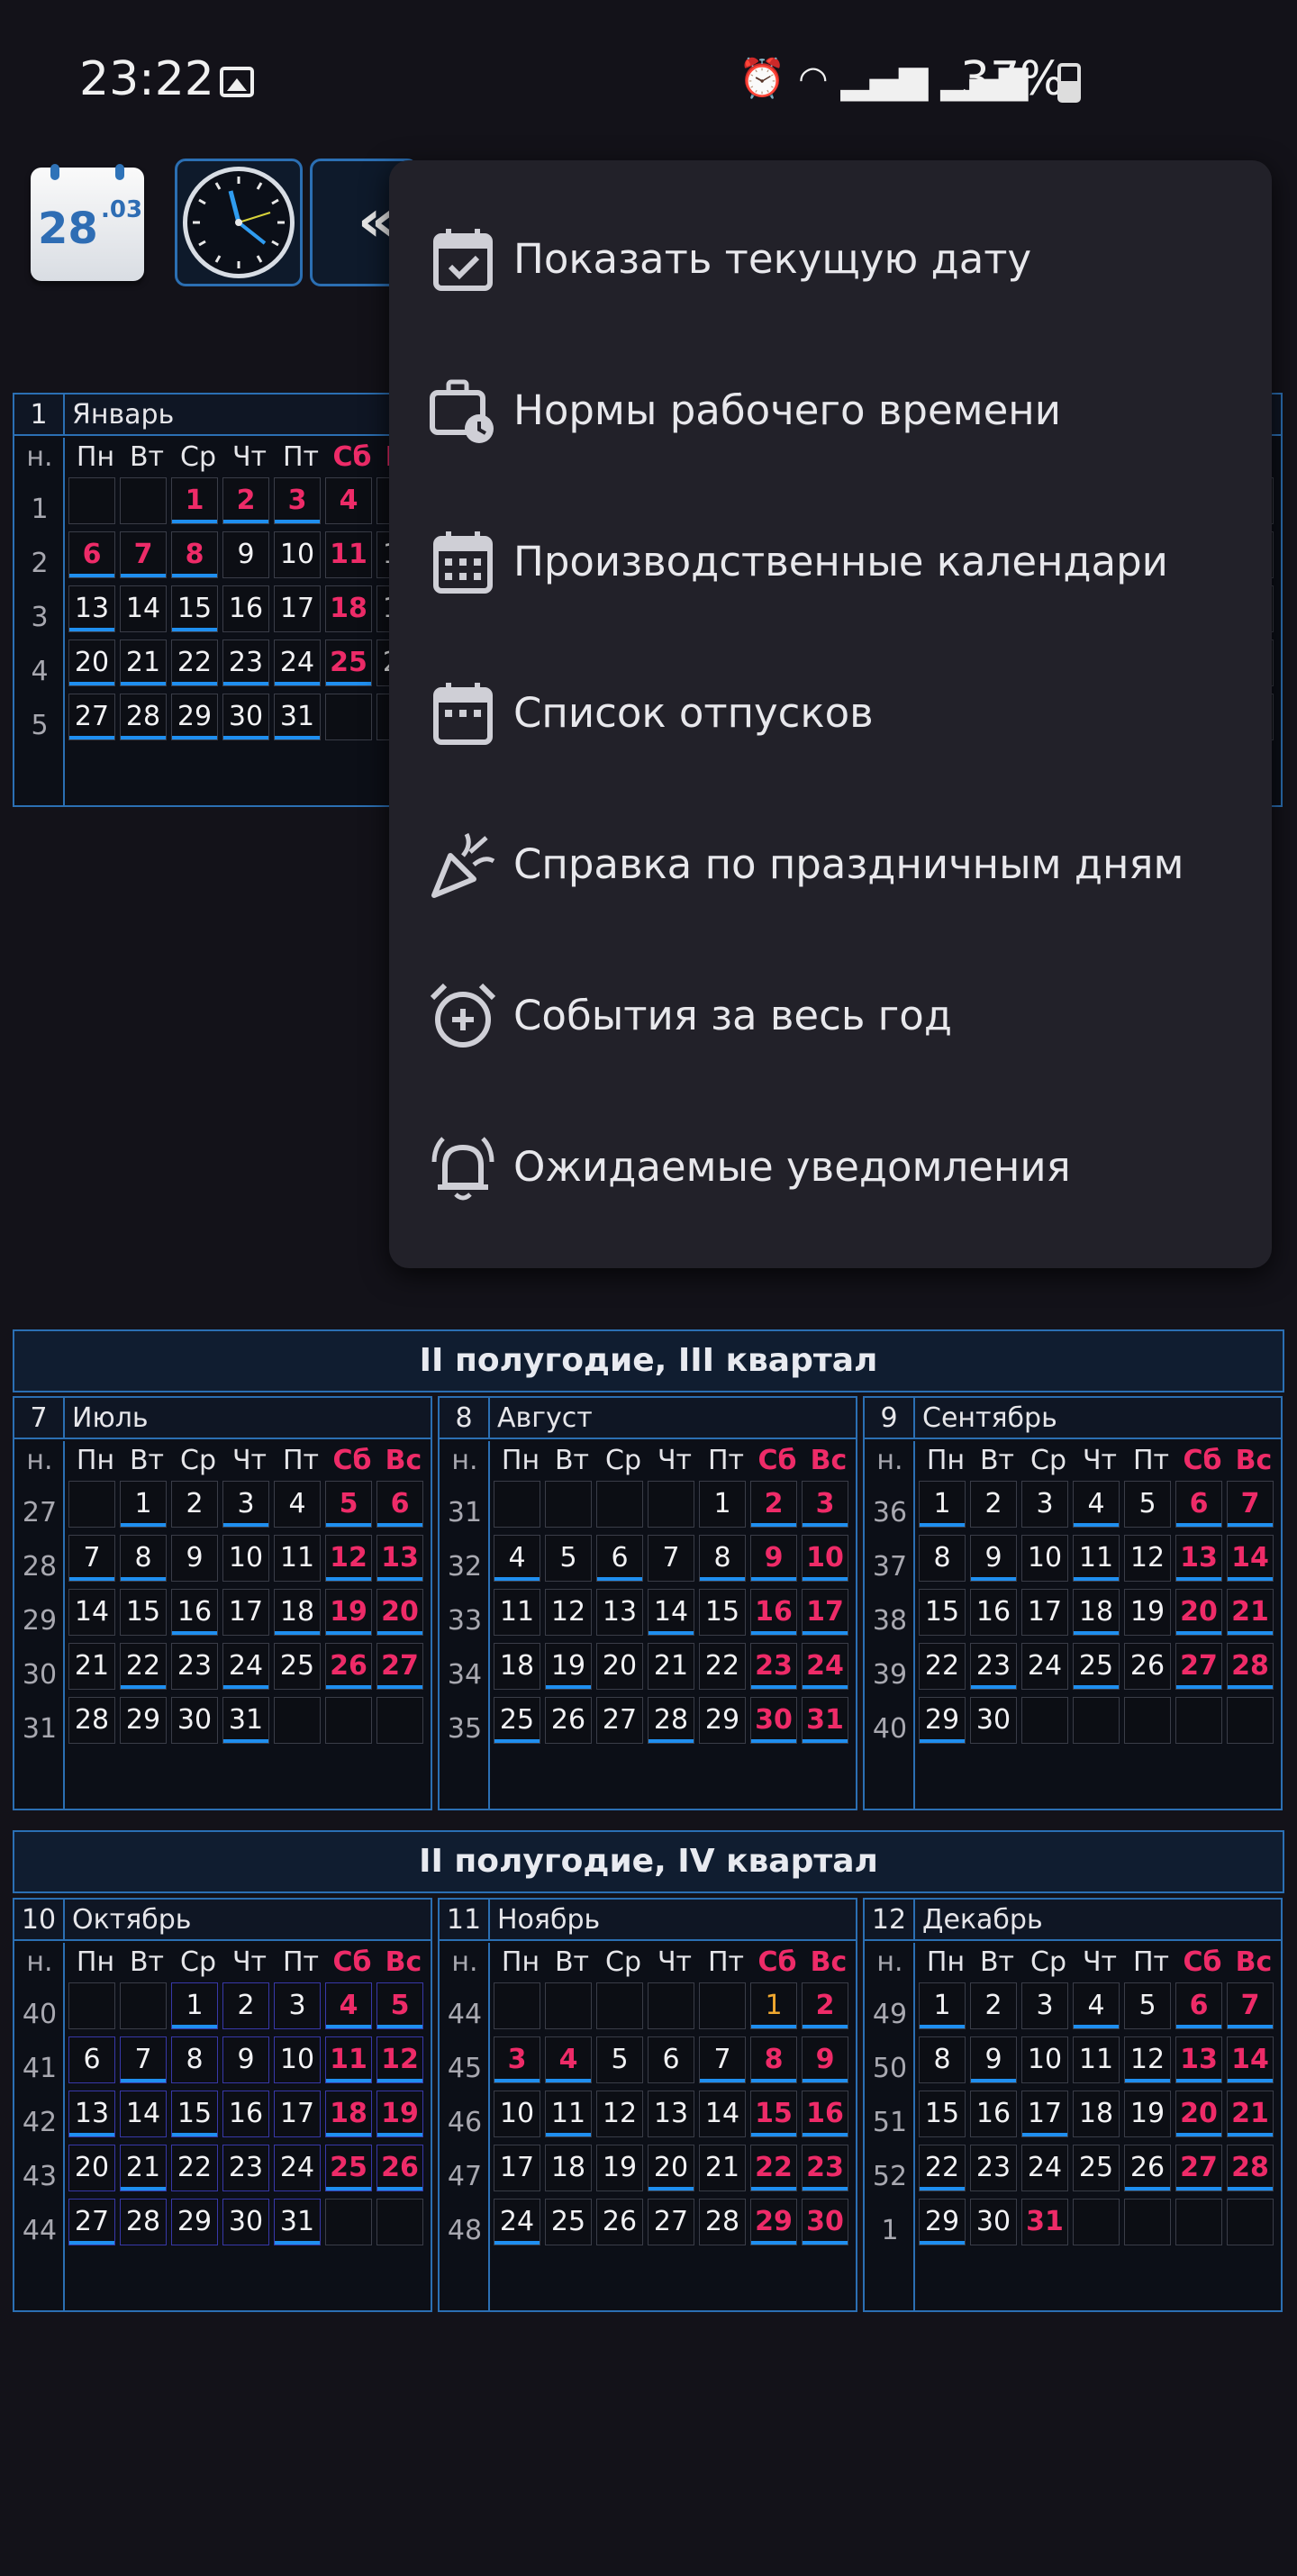 This screenshot has width=1297, height=2576. Describe the element at coordinates (830, 410) in the screenshot. I see `menu-item-working-hours: Нормы рабочего времени` at that location.